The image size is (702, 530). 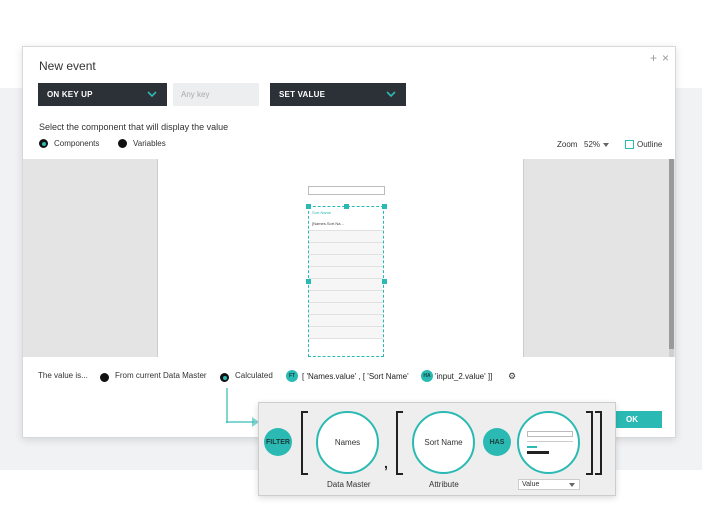 What do you see at coordinates (254, 375) in the screenshot?
I see `radio-calculated-label: Calculated` at bounding box center [254, 375].